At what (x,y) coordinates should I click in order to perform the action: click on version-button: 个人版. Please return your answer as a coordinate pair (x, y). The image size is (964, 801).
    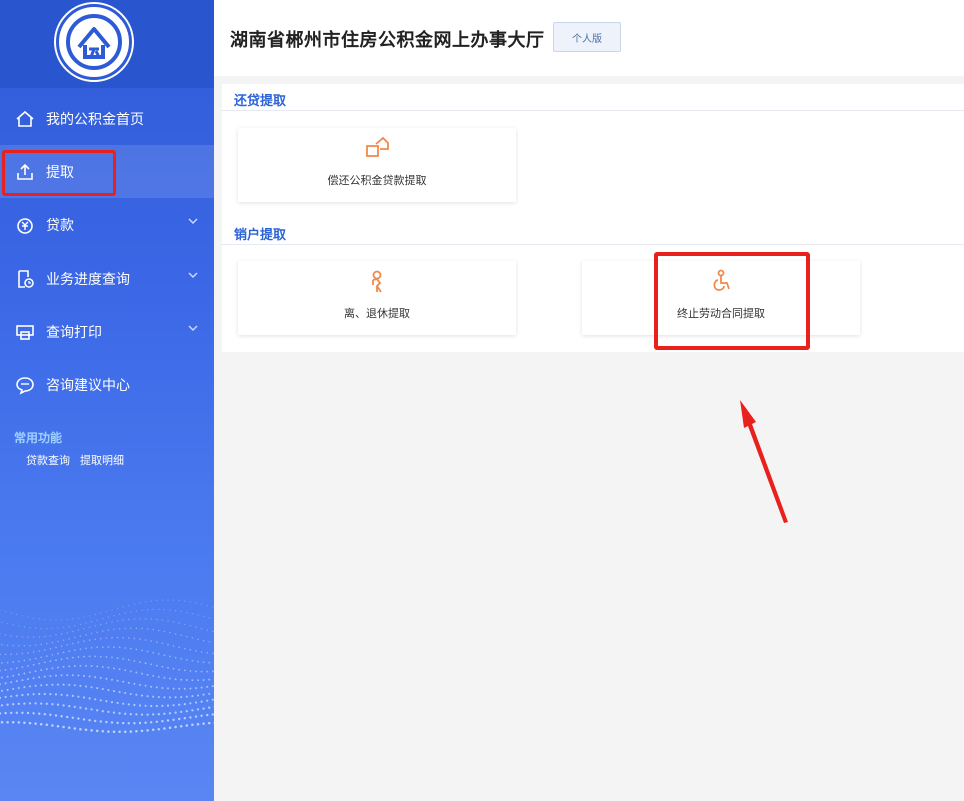
    Looking at the image, I should click on (587, 37).